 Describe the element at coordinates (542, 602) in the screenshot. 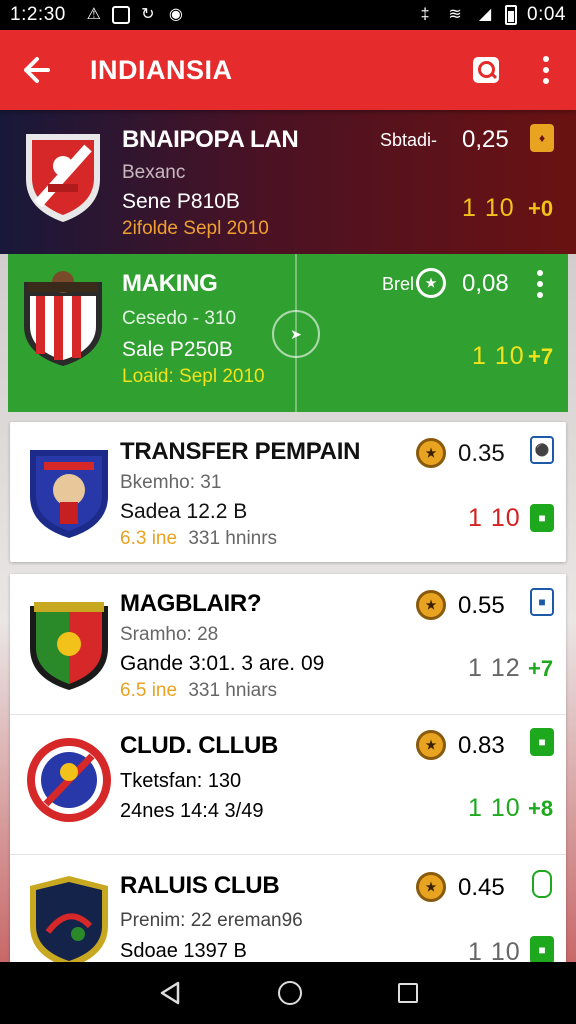

I see `id-card-icon: ■` at that location.